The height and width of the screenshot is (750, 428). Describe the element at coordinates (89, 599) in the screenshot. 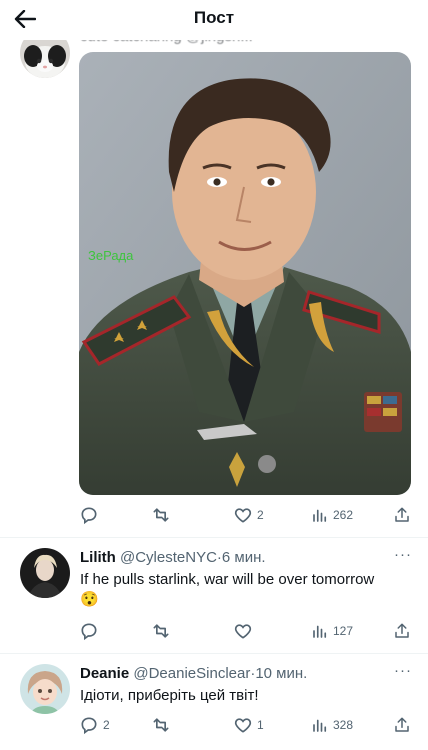

I see `surprised-emoji: 😯` at that location.